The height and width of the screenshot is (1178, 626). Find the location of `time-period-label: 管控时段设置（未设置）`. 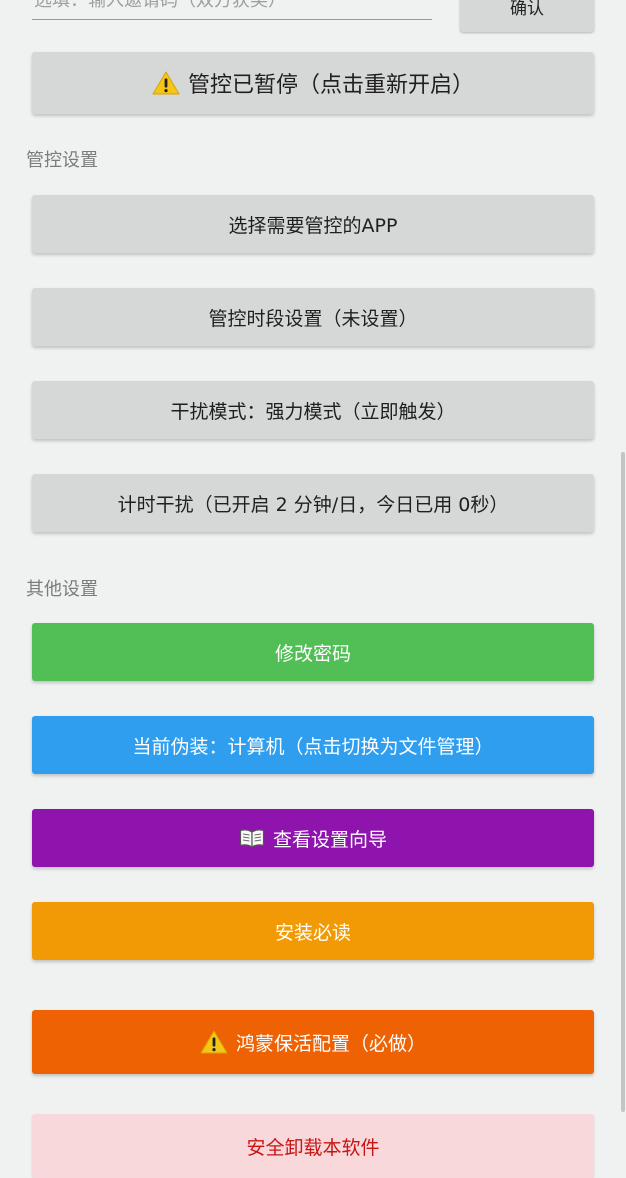

time-period-label: 管控时段设置（未设置） is located at coordinates (313, 318).